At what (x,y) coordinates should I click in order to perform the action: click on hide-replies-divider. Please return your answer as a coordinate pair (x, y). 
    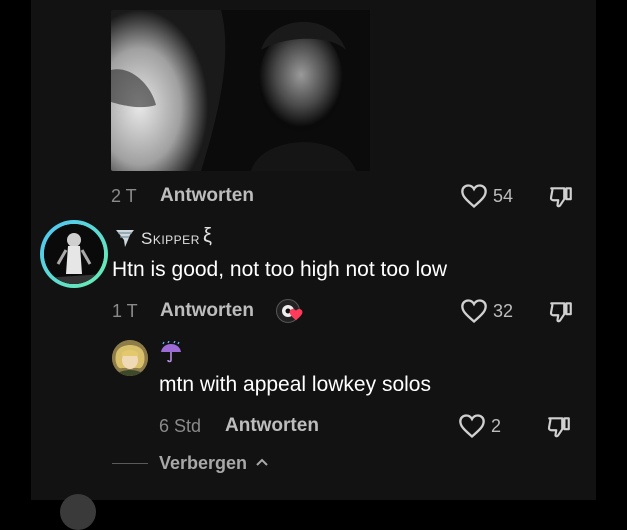
    Looking at the image, I should click on (130, 463).